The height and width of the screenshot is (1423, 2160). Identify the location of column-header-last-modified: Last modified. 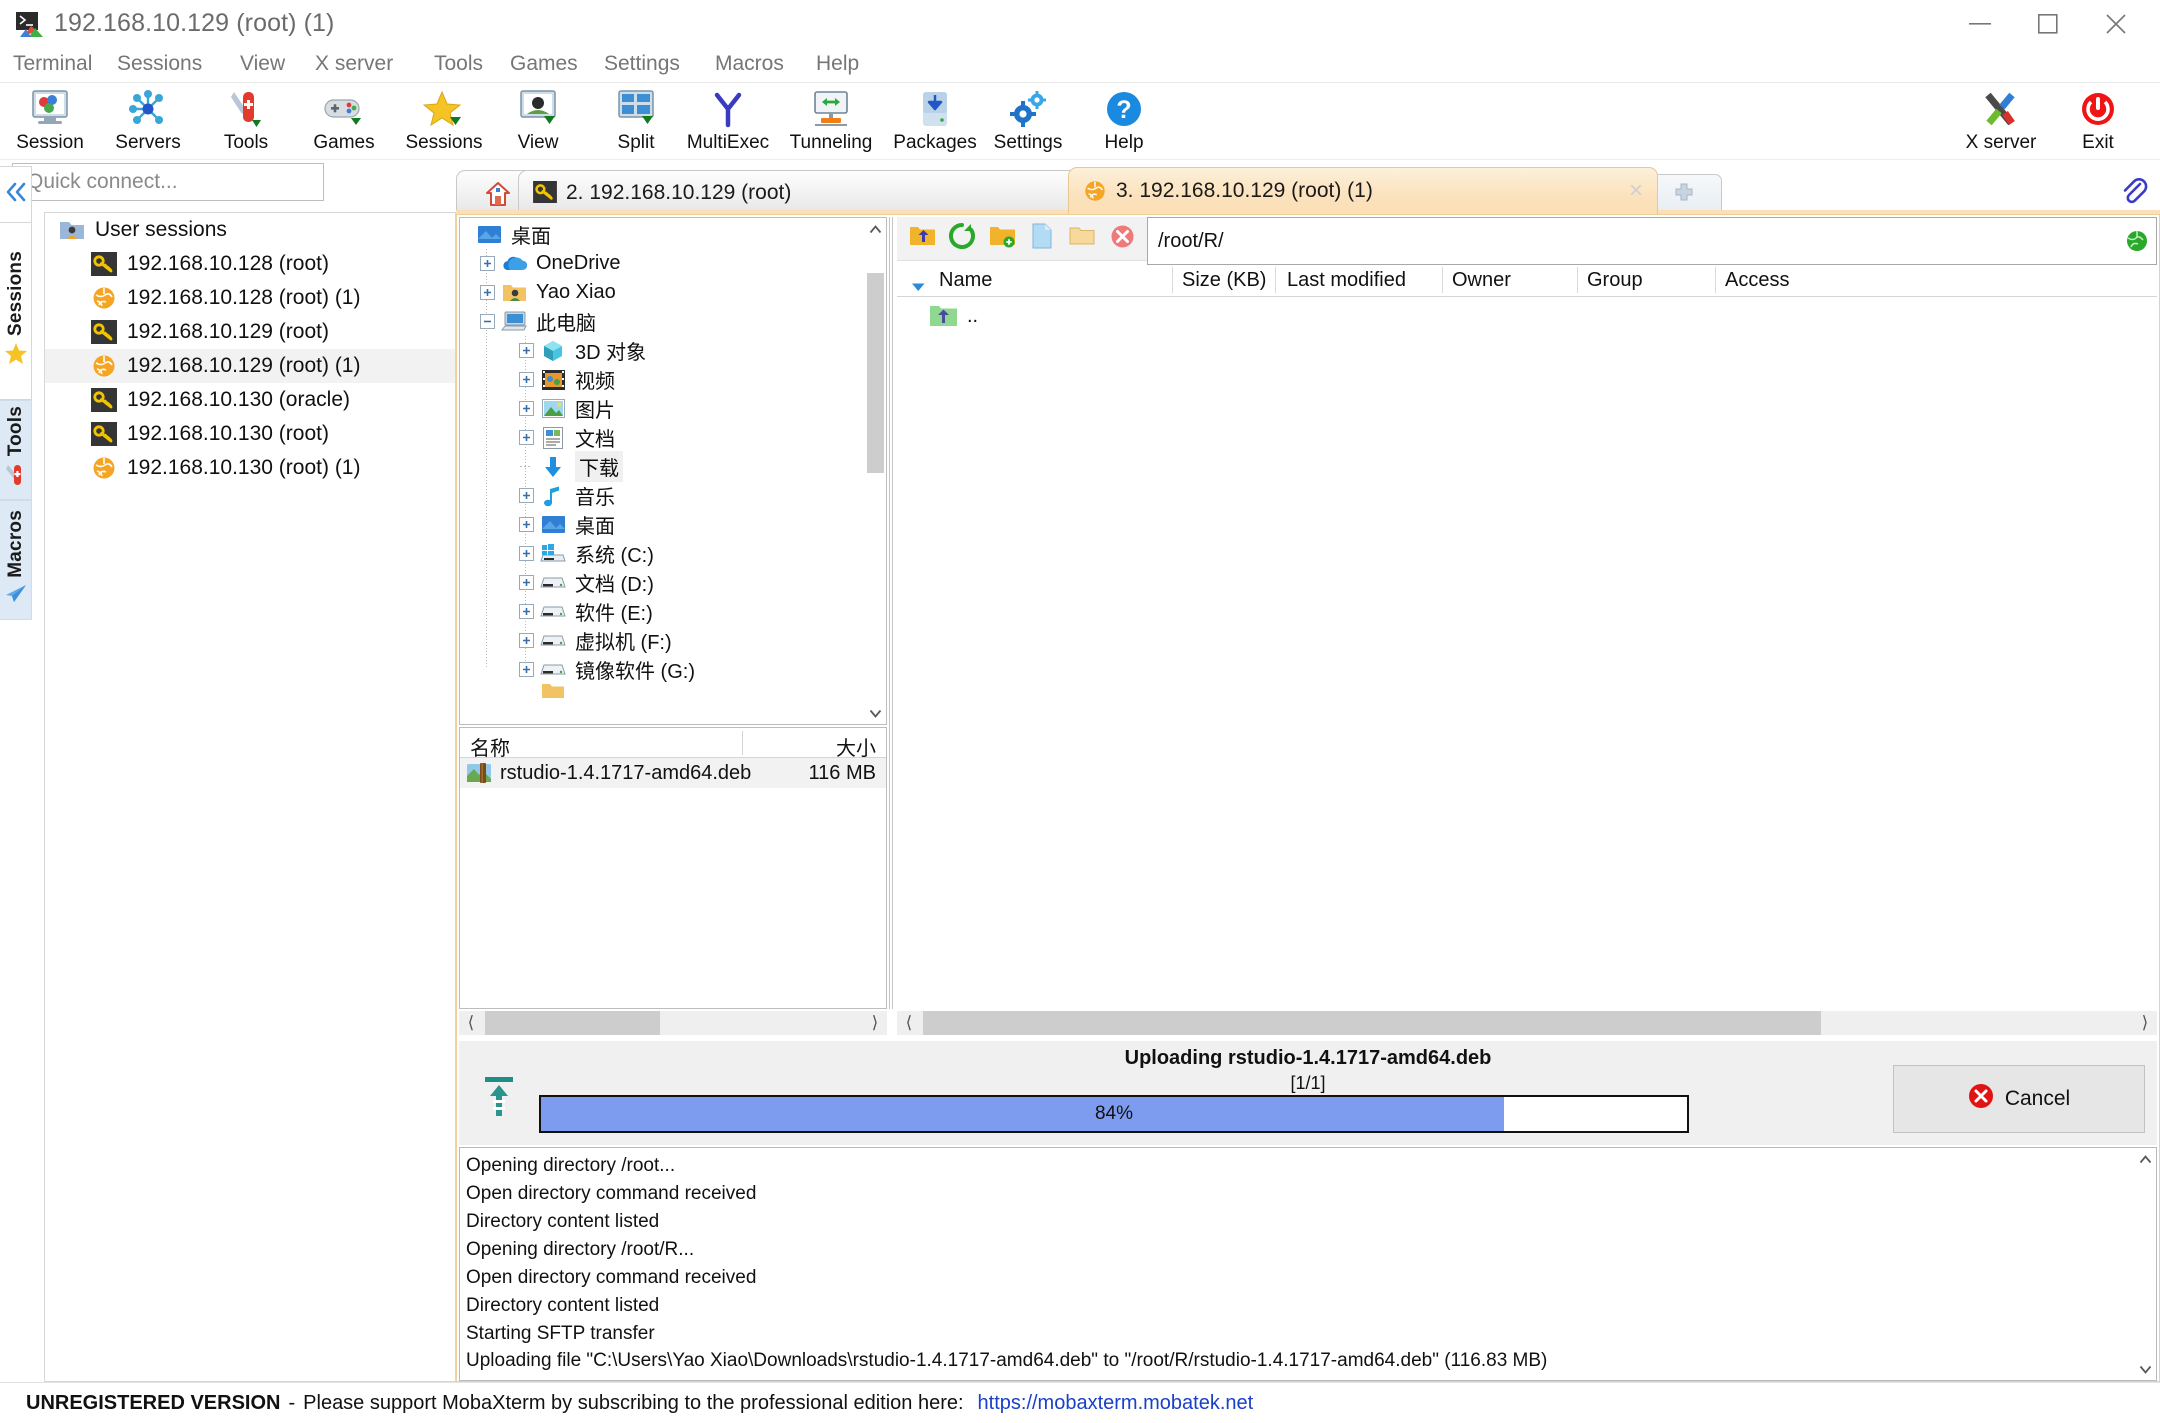
(1346, 280).